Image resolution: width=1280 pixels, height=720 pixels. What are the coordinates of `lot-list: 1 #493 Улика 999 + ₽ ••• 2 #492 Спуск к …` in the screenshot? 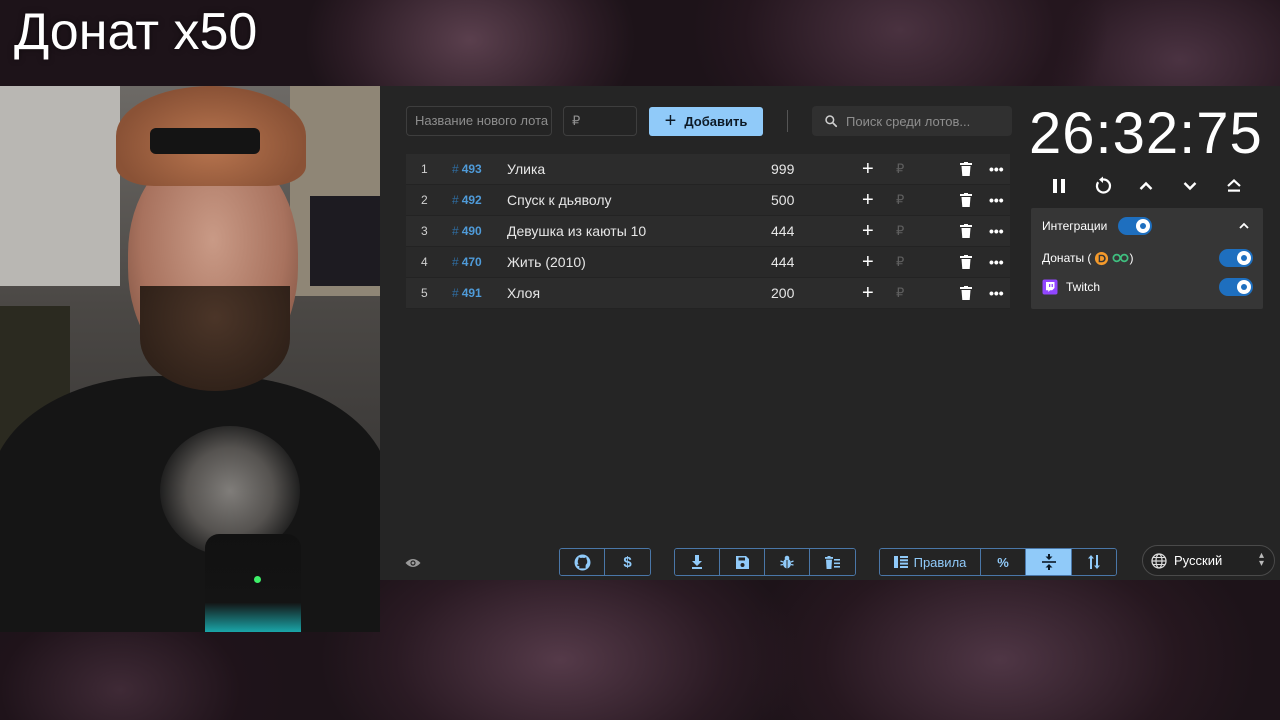 It's located at (708, 231).